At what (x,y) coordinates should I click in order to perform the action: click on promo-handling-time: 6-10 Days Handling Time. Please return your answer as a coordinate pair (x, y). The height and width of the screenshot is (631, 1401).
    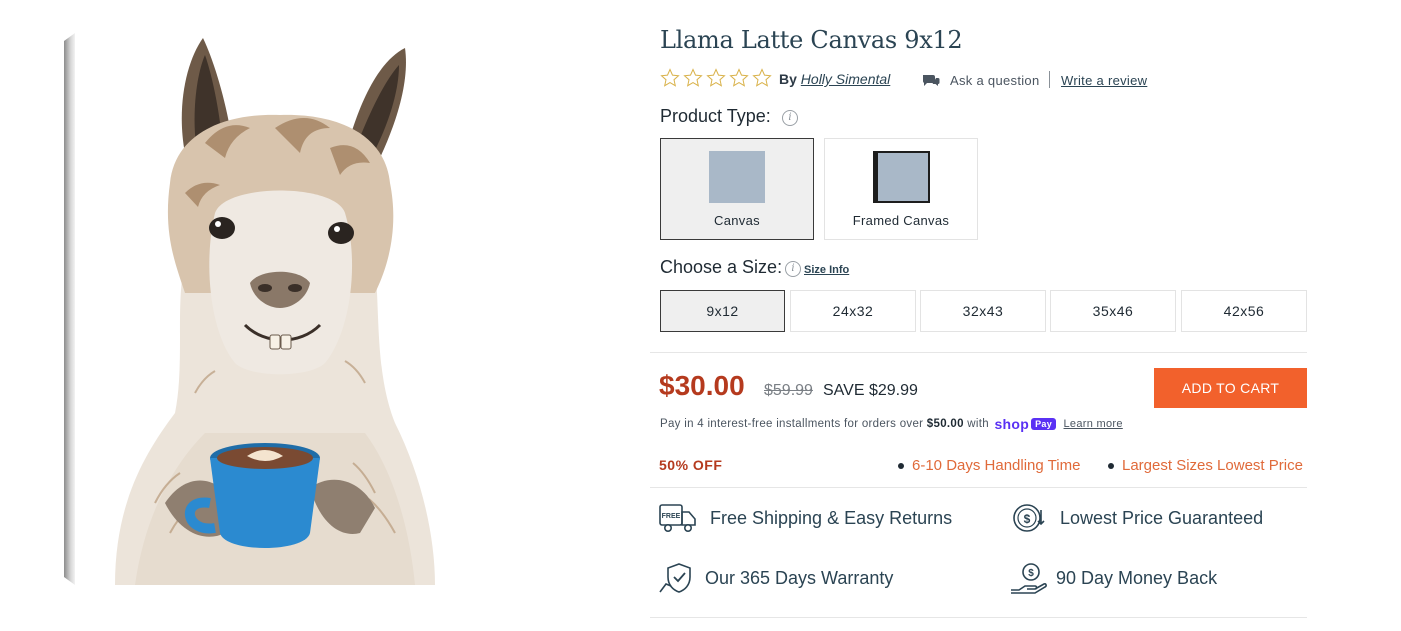
    Looking at the image, I should click on (996, 465).